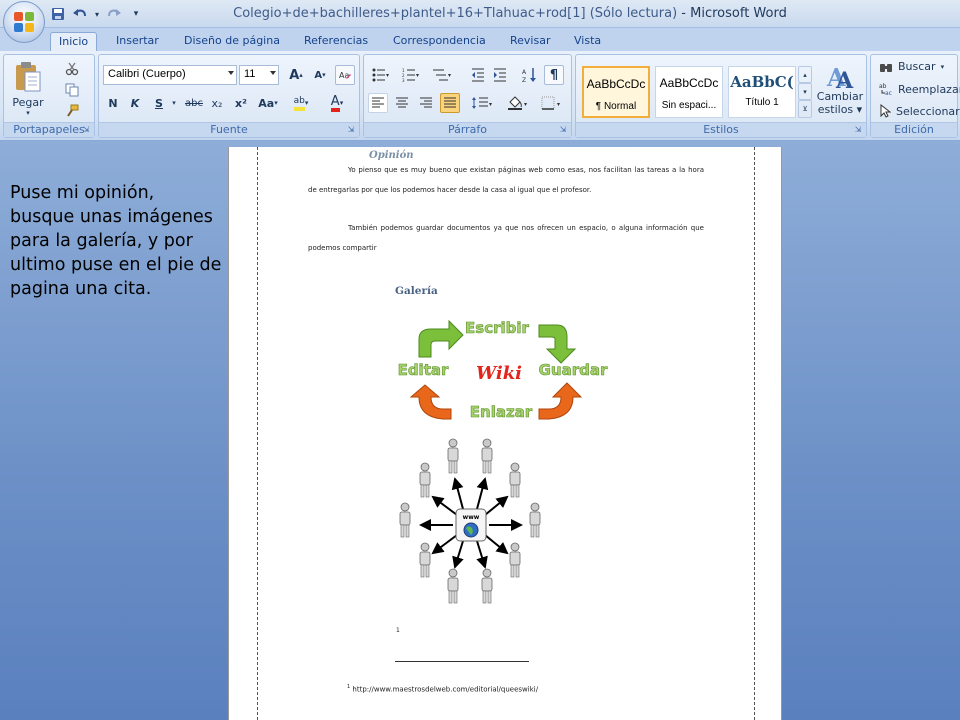  What do you see at coordinates (501, 412) in the screenshot?
I see `cycle-label-bottom: Enlazar` at bounding box center [501, 412].